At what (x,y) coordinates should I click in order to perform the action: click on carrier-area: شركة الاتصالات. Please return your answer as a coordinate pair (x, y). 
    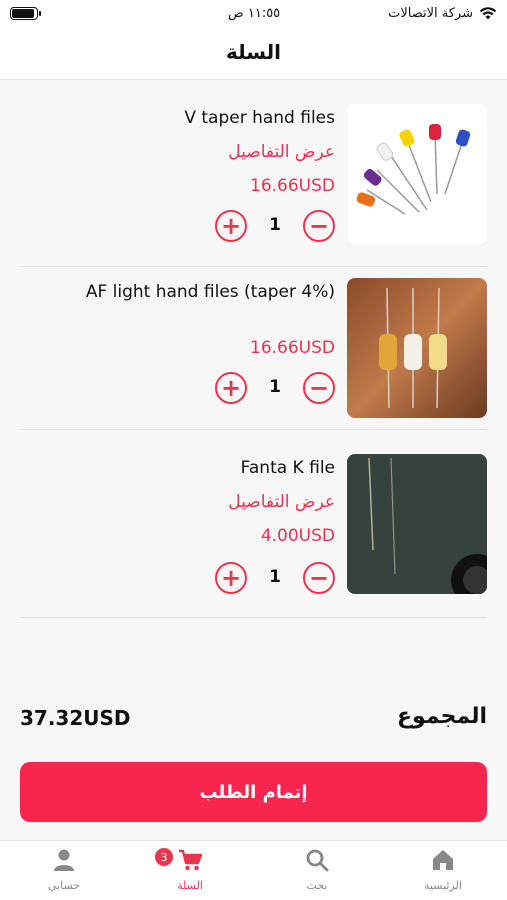
    Looking at the image, I should click on (442, 13).